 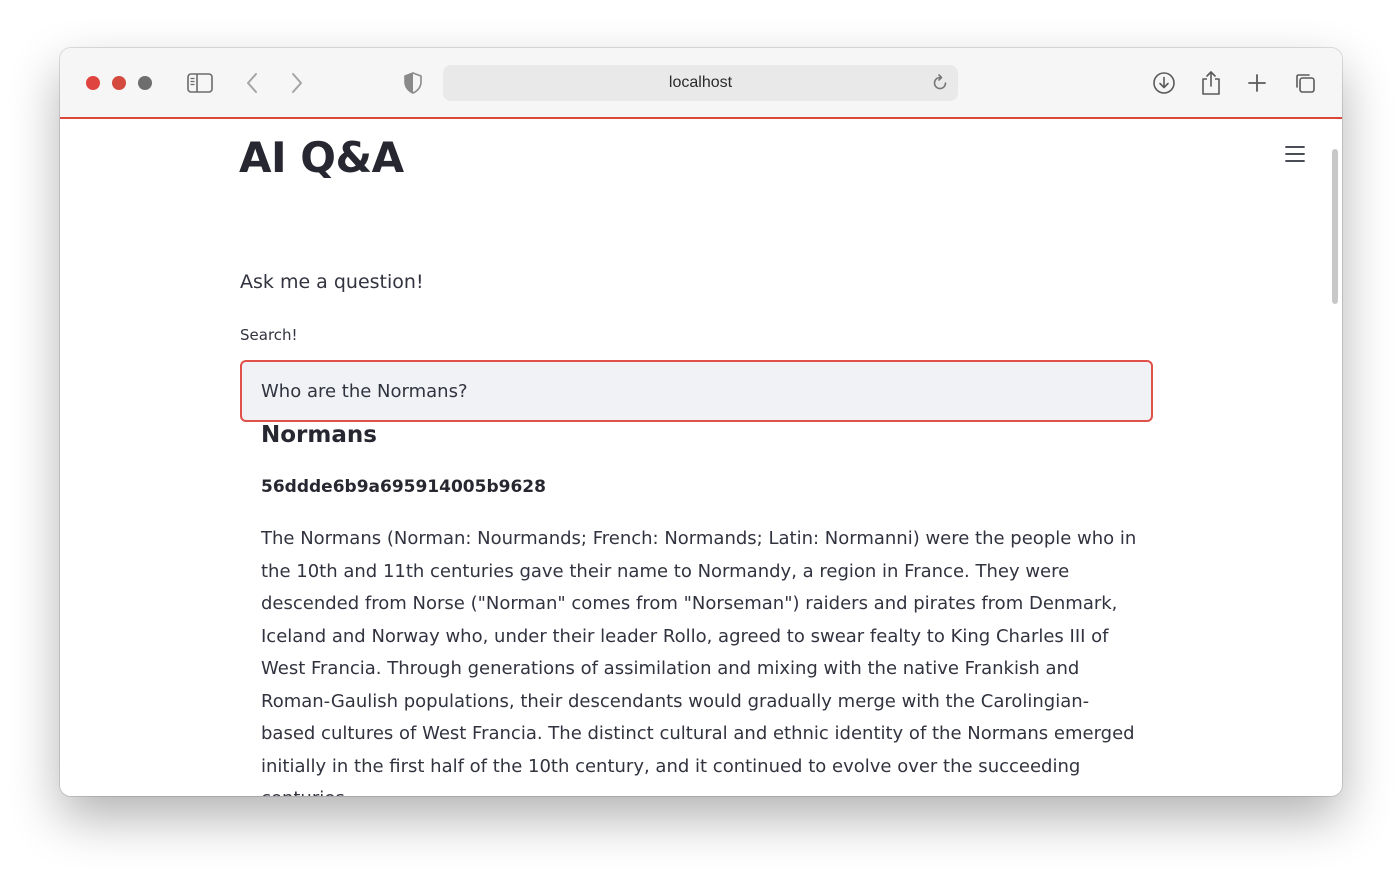 I want to click on chevron-right-icon, so click(x=297, y=83).